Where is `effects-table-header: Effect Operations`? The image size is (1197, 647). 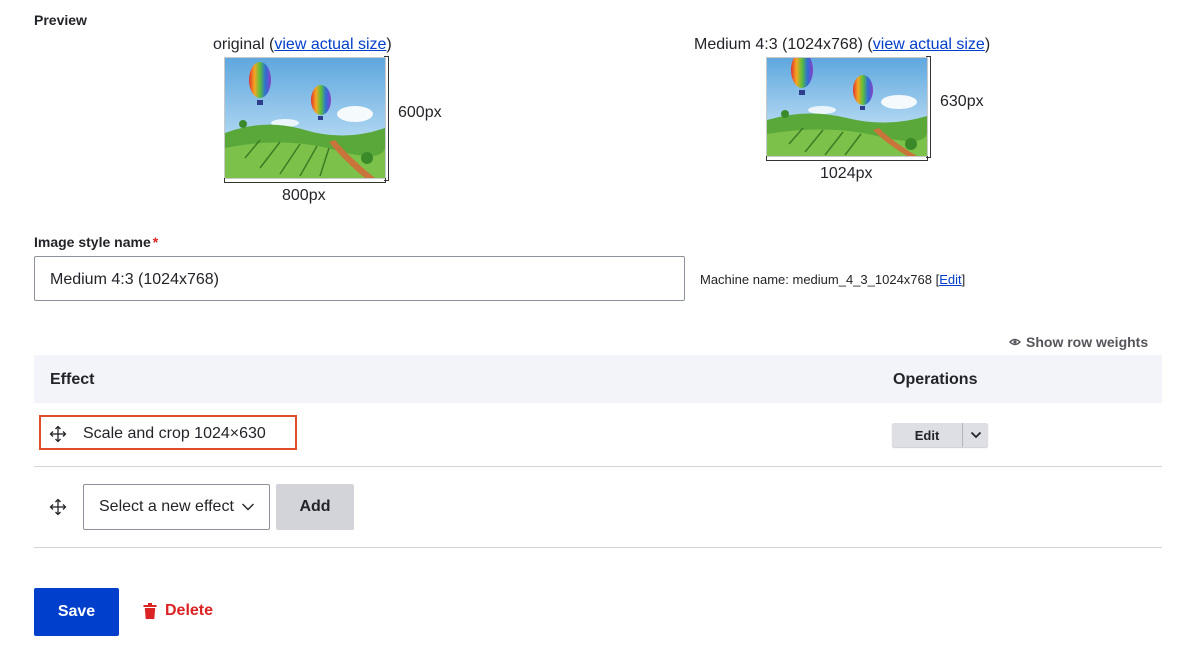
effects-table-header: Effect Operations is located at coordinates (598, 379).